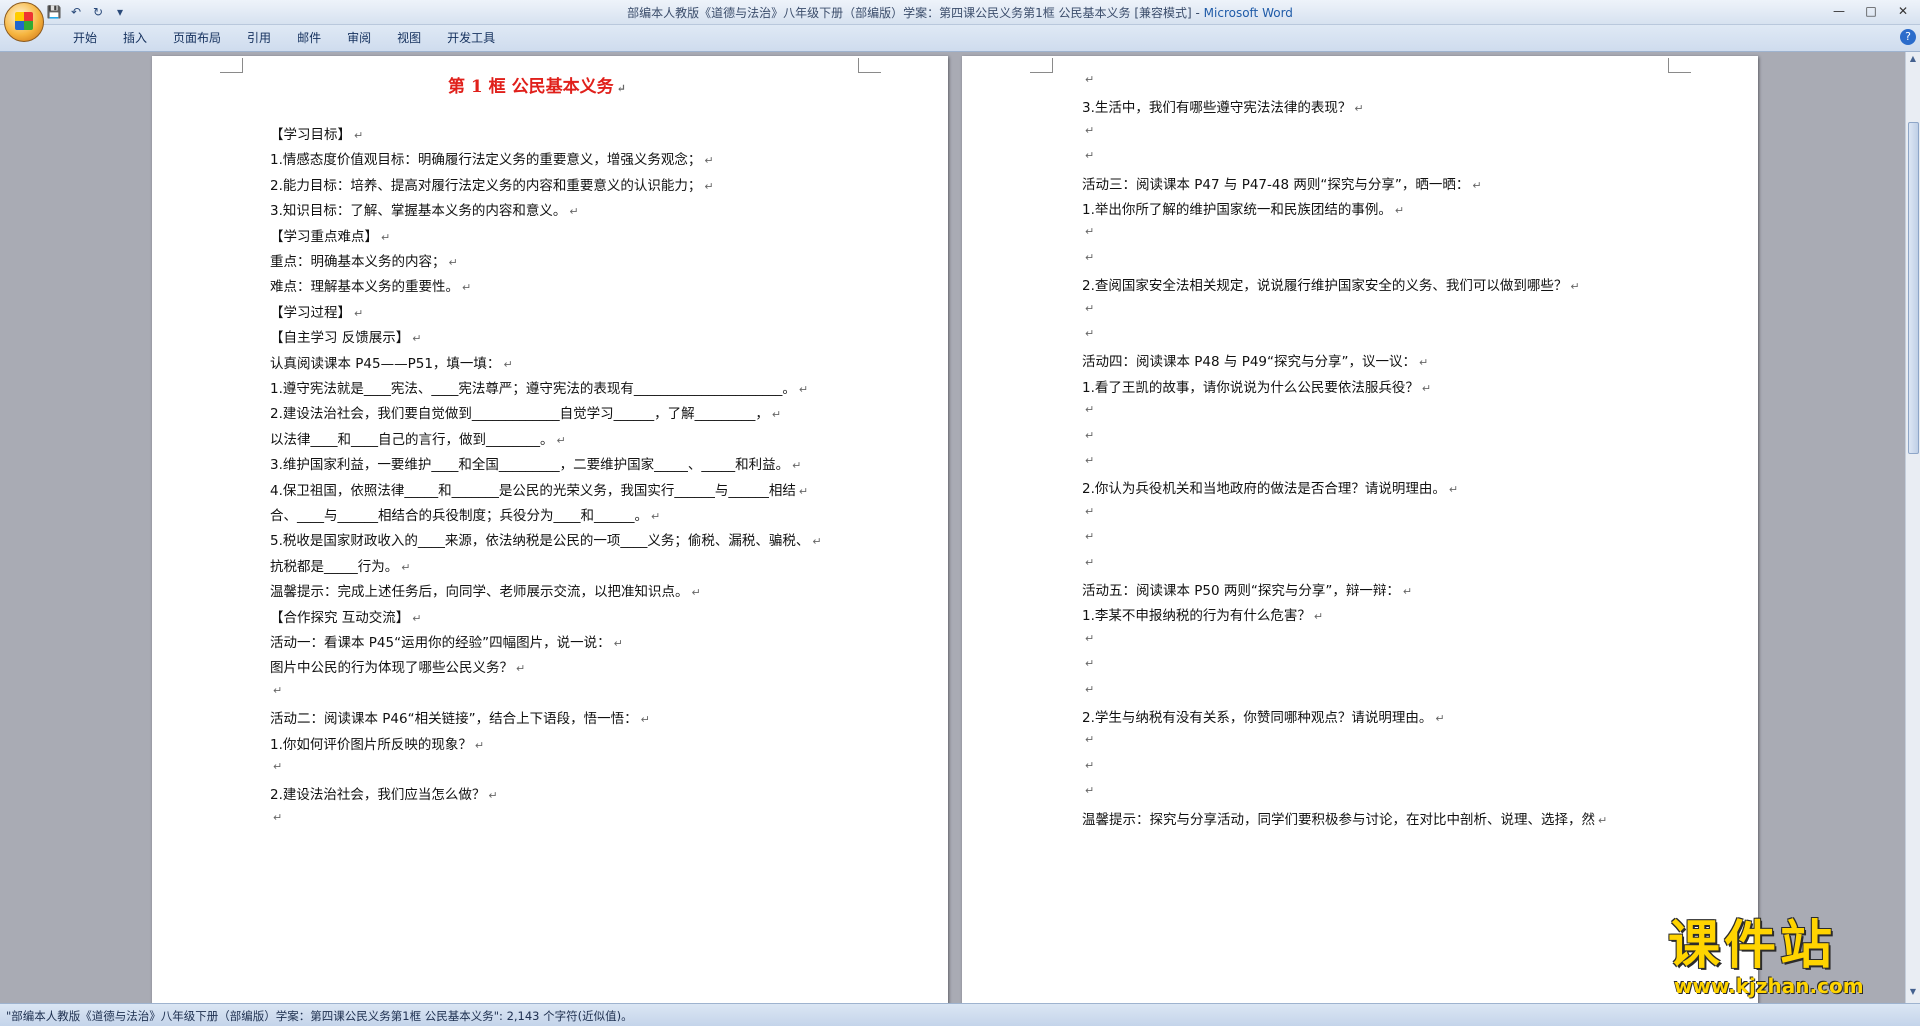  I want to click on document-line: 【学习重点难点】 ↵, so click(330, 235).